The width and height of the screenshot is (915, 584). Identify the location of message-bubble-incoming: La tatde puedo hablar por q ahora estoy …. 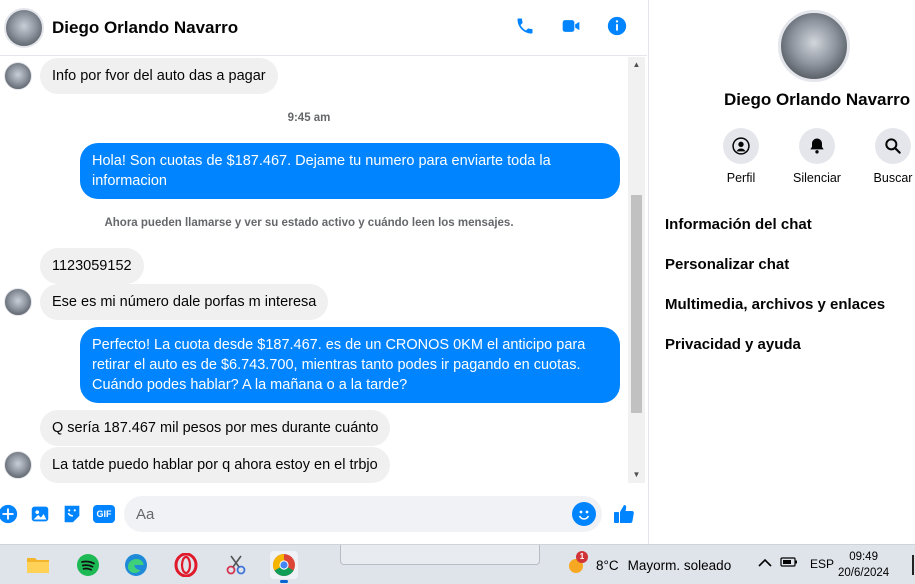
(215, 465).